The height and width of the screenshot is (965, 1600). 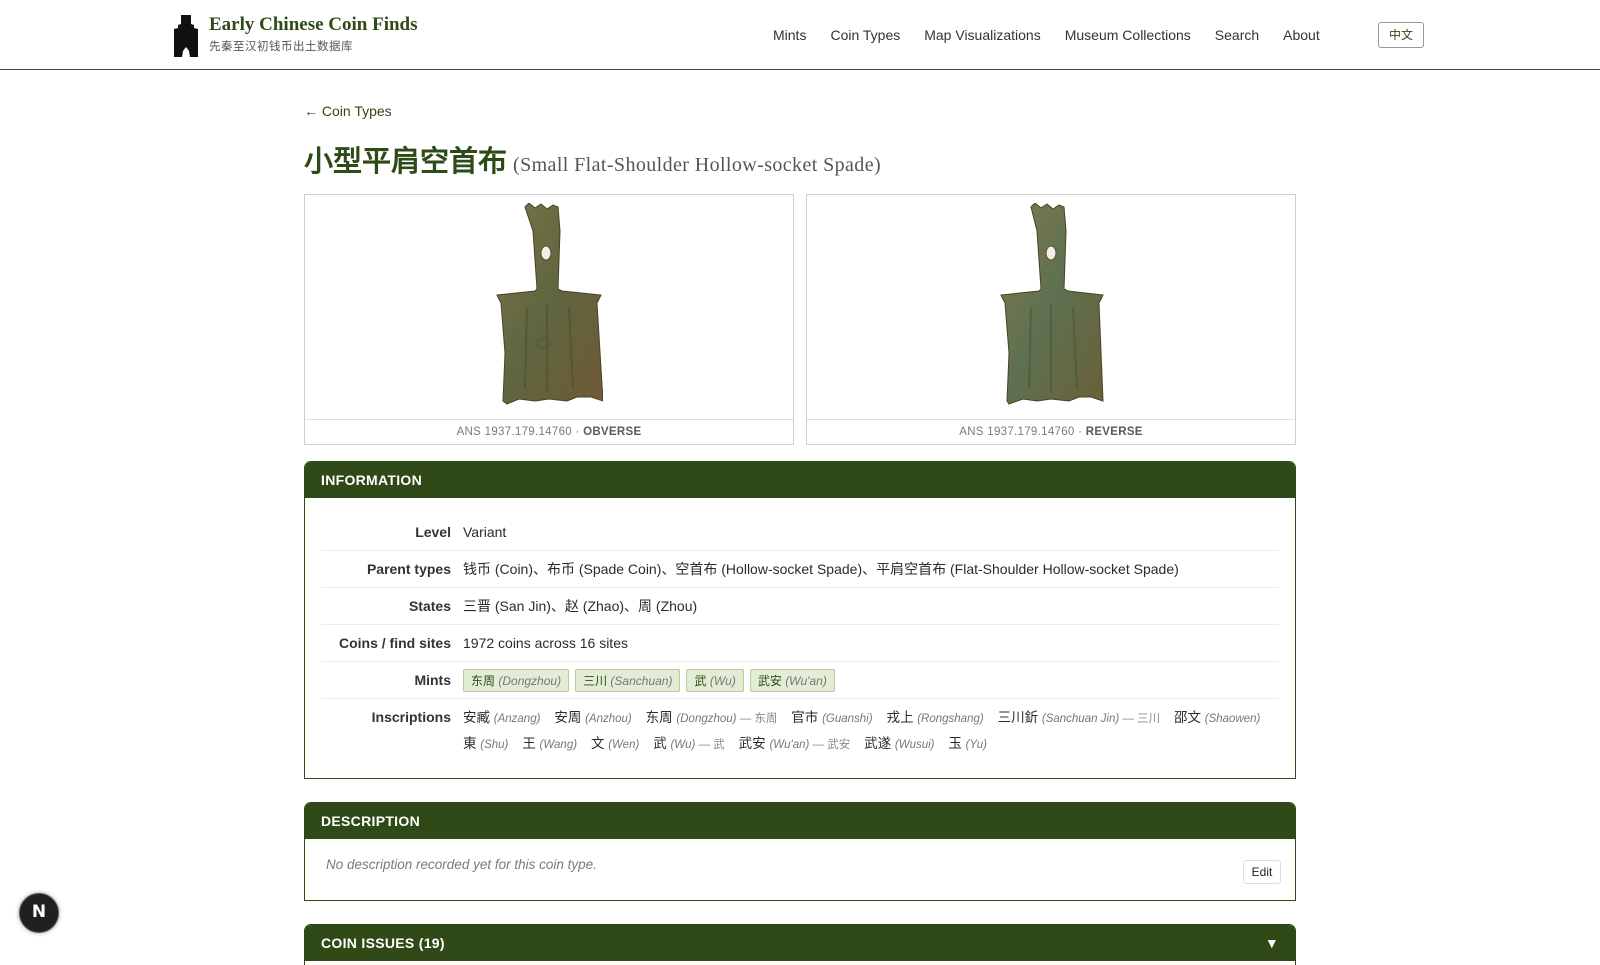 I want to click on obverse-coin-image, so click(x=549, y=307).